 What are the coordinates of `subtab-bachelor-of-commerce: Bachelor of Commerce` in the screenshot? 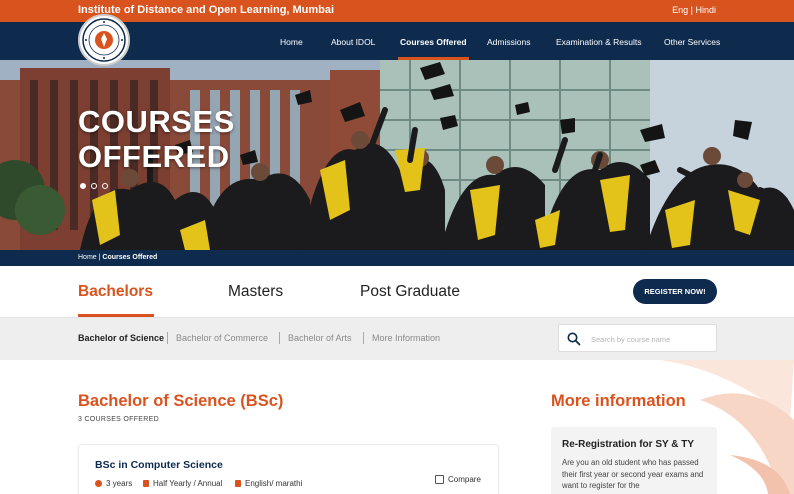 It's located at (222, 338).